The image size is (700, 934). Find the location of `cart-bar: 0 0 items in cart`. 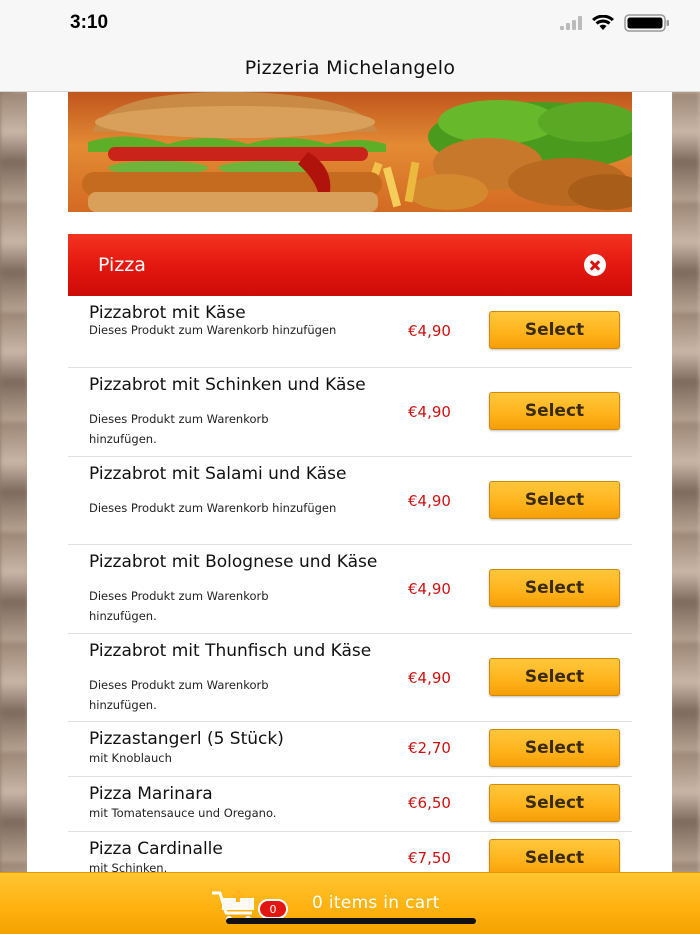

cart-bar: 0 0 items in cart is located at coordinates (350, 903).